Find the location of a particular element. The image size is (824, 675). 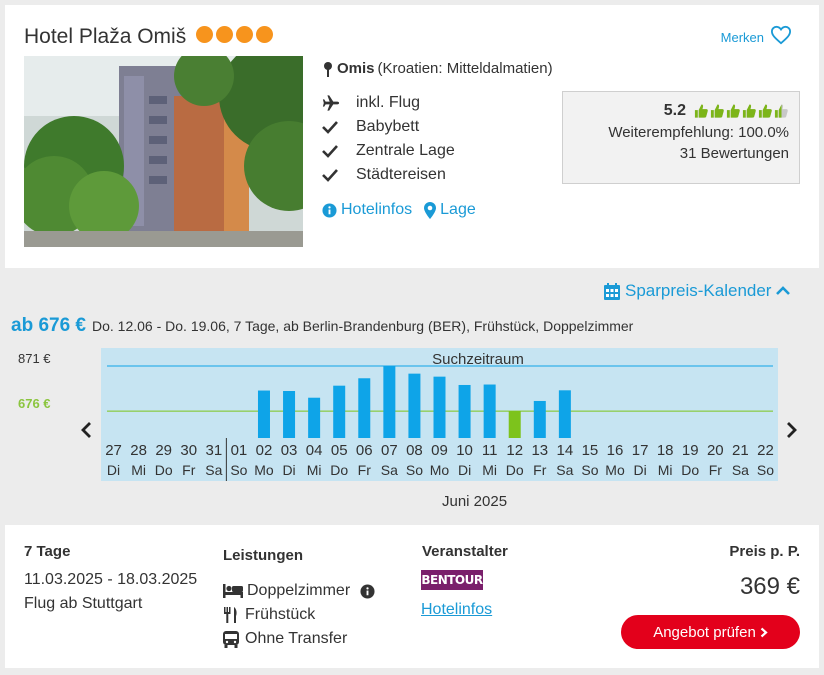

day-number-label: 01 is located at coordinates (239, 450).